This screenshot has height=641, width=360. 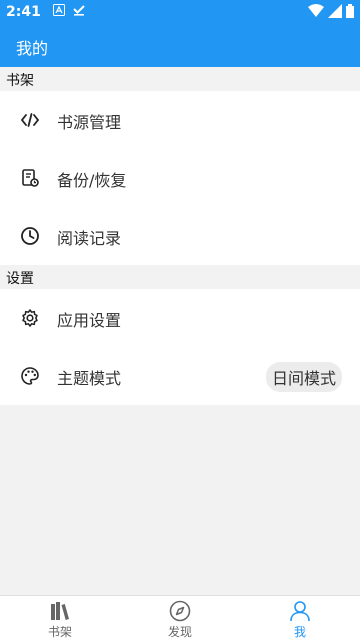 What do you see at coordinates (20, 81) in the screenshot?
I see `section-header-label: 书架` at bounding box center [20, 81].